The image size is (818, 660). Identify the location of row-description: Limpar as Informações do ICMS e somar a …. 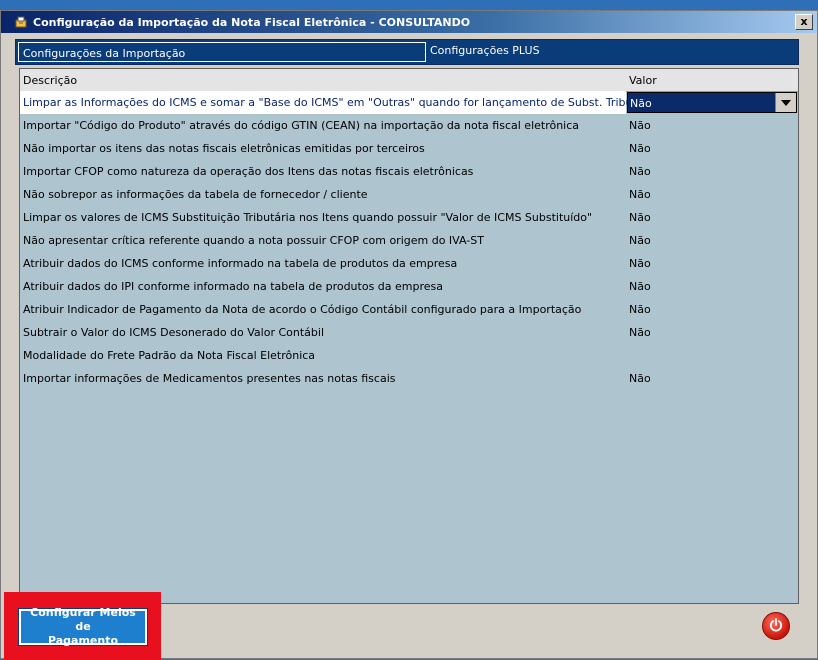
(340, 102).